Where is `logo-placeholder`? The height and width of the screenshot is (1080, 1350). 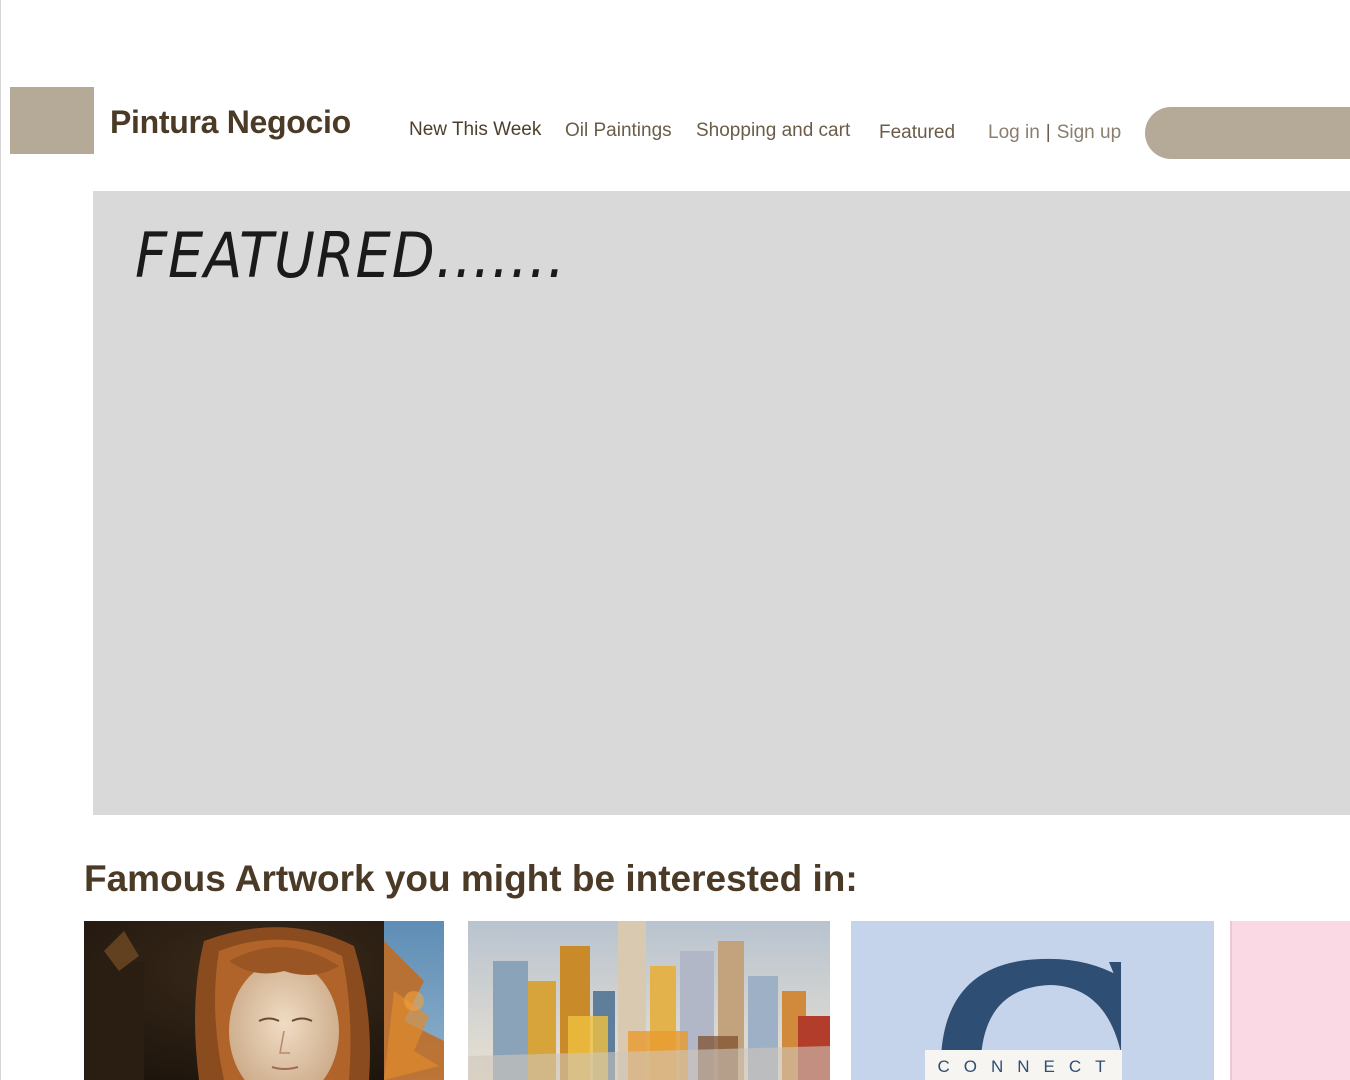
logo-placeholder is located at coordinates (52, 120).